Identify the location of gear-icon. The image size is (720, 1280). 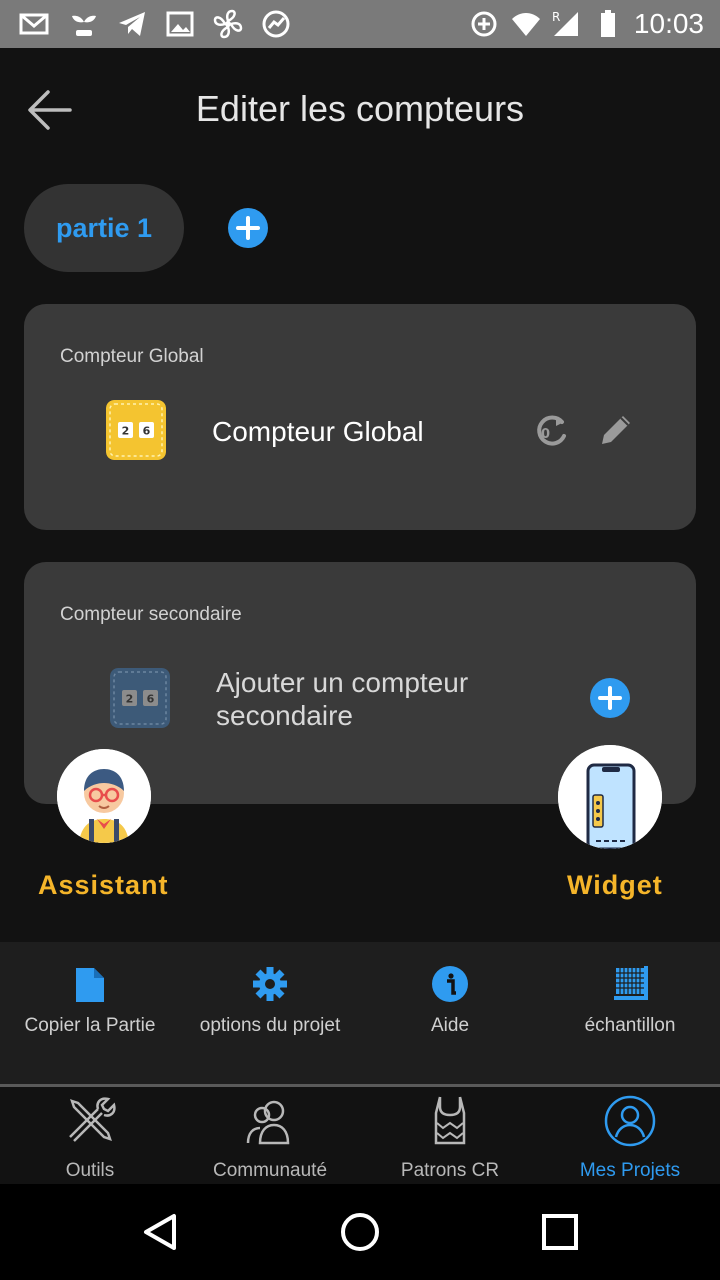
(270, 984).